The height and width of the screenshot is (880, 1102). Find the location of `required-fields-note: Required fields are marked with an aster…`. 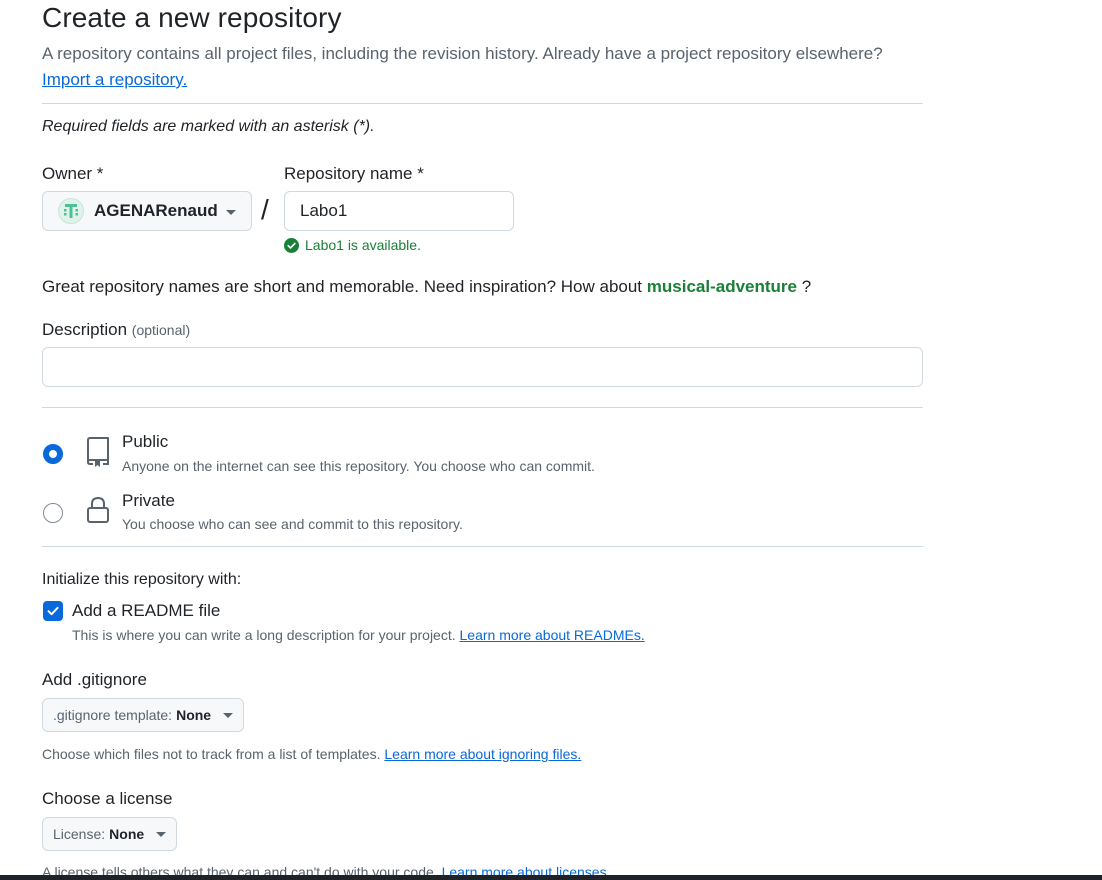

required-fields-note: Required fields are marked with an aster… is located at coordinates (208, 126).